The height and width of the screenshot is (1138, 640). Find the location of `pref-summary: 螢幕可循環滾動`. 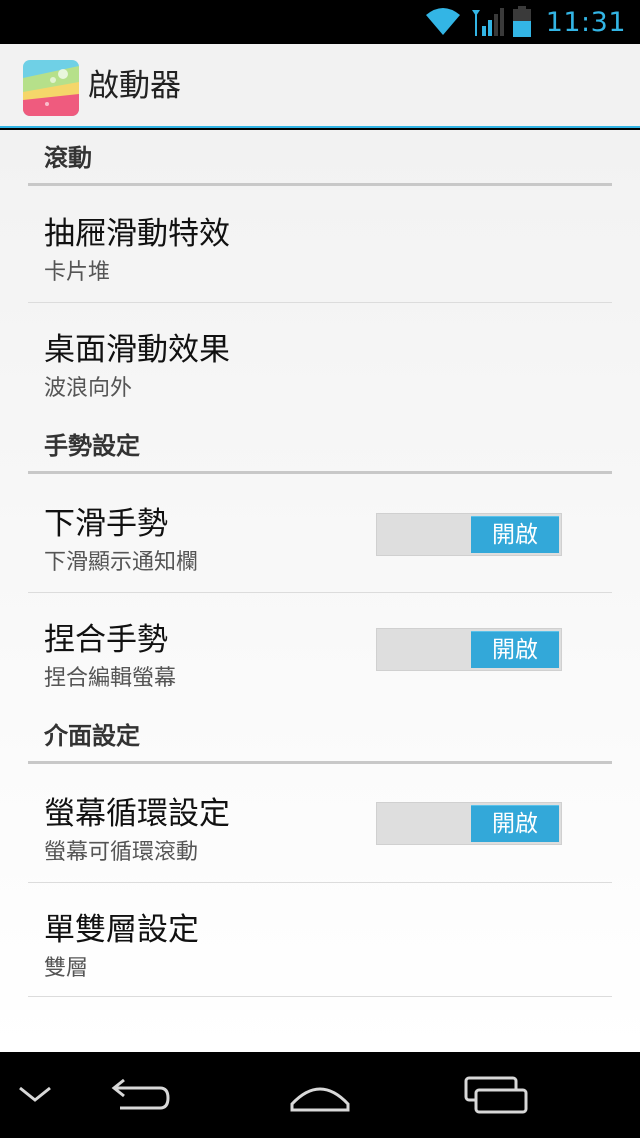

pref-summary: 螢幕可循環滾動 is located at coordinates (121, 852).